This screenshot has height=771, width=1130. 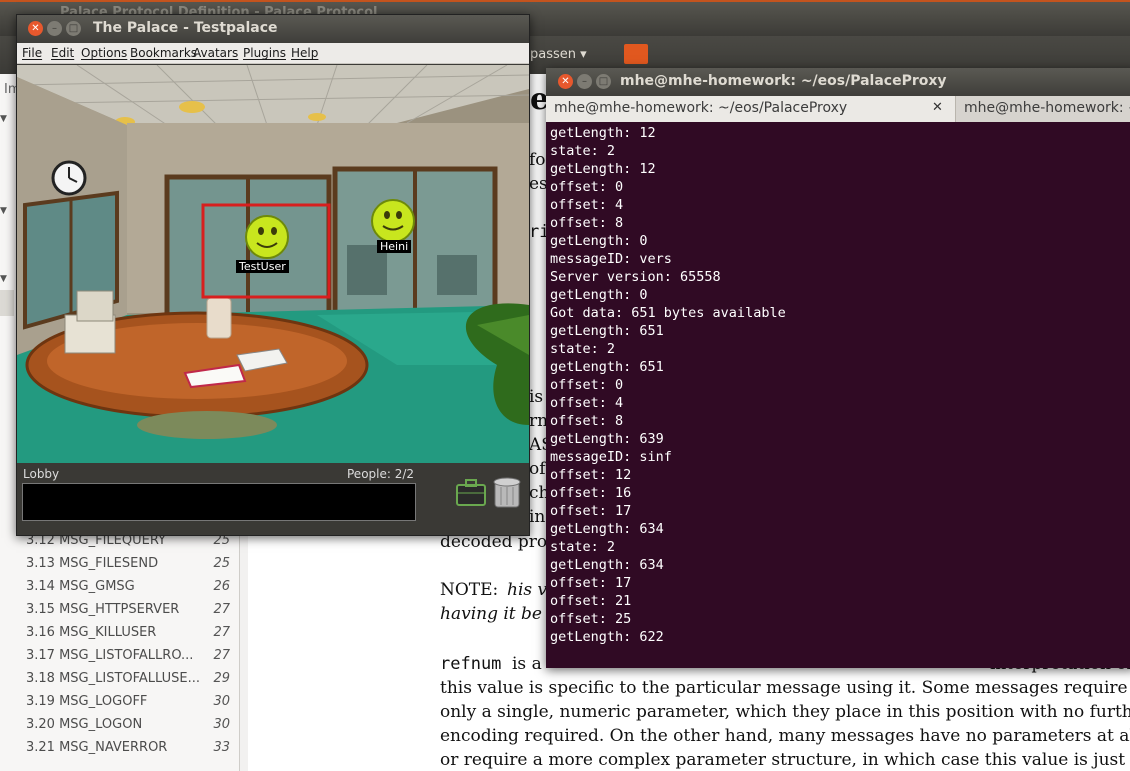 What do you see at coordinates (219, 502) in the screenshot?
I see `chat-input` at bounding box center [219, 502].